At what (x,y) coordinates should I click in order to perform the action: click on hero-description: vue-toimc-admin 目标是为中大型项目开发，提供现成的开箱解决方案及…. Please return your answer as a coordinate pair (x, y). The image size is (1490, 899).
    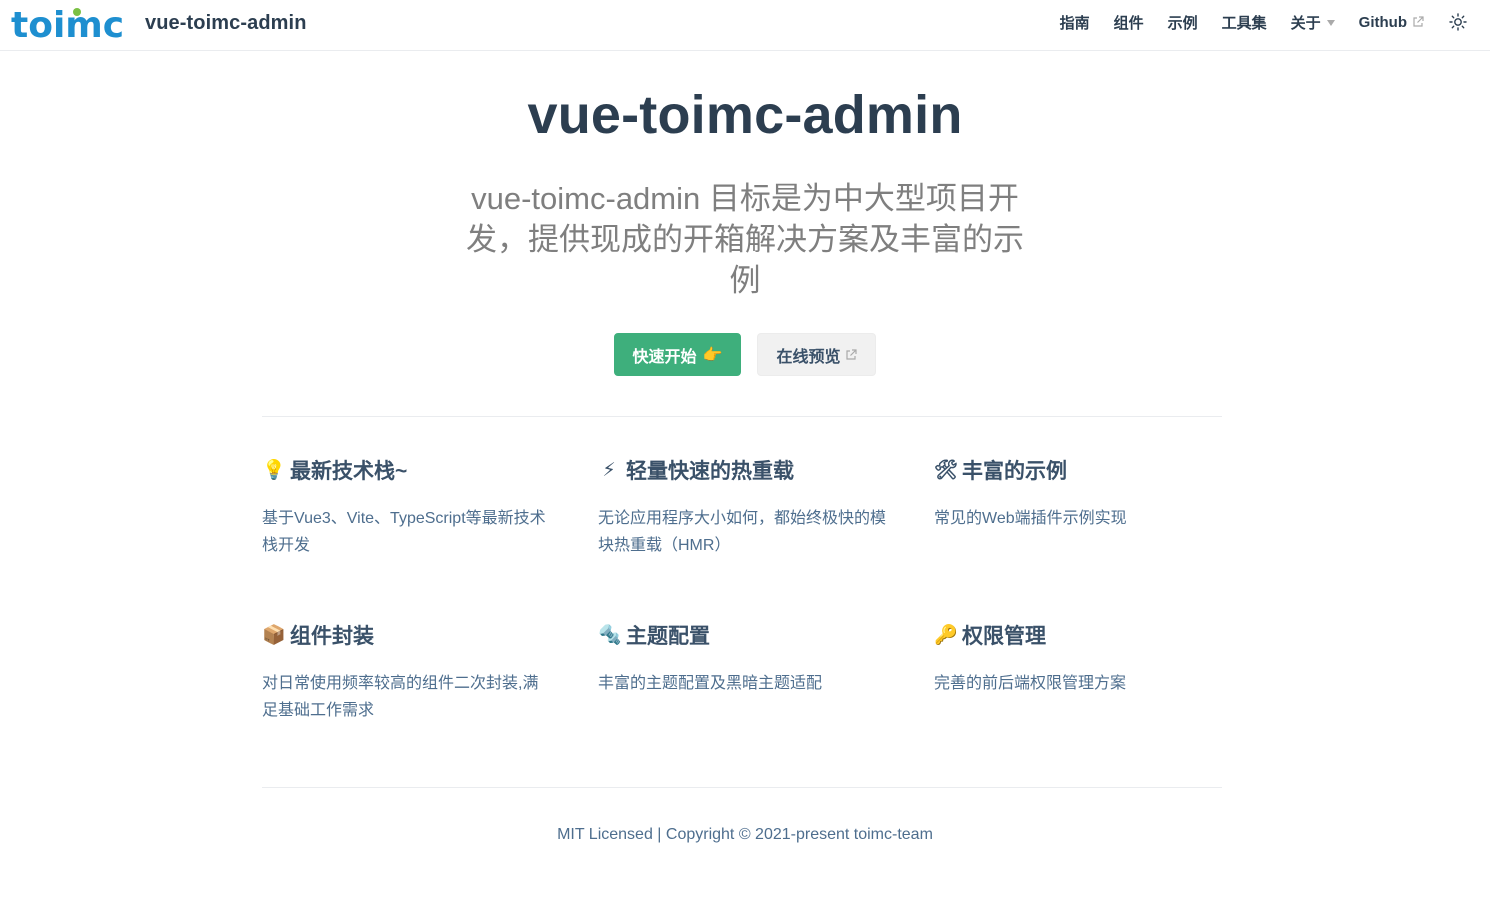
    Looking at the image, I should click on (745, 239).